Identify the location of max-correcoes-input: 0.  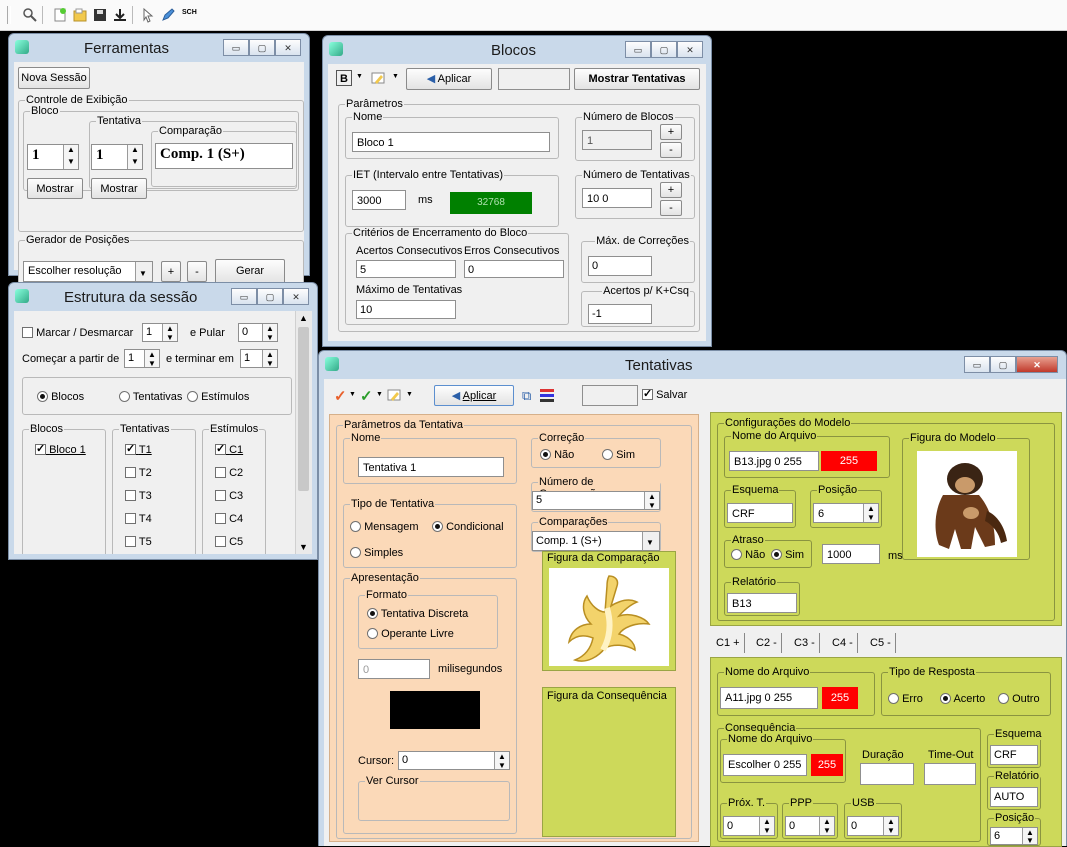
(620, 266).